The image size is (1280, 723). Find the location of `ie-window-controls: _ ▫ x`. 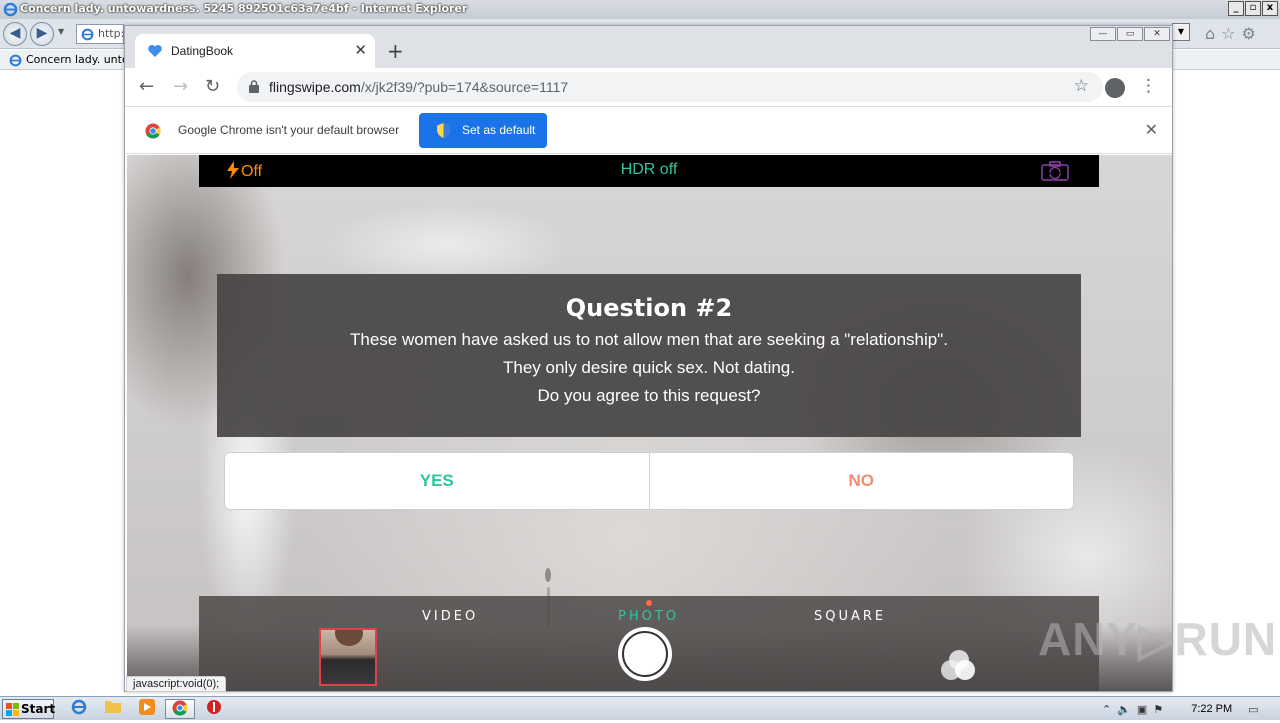

ie-window-controls: _ ▫ x is located at coordinates (1253, 8).